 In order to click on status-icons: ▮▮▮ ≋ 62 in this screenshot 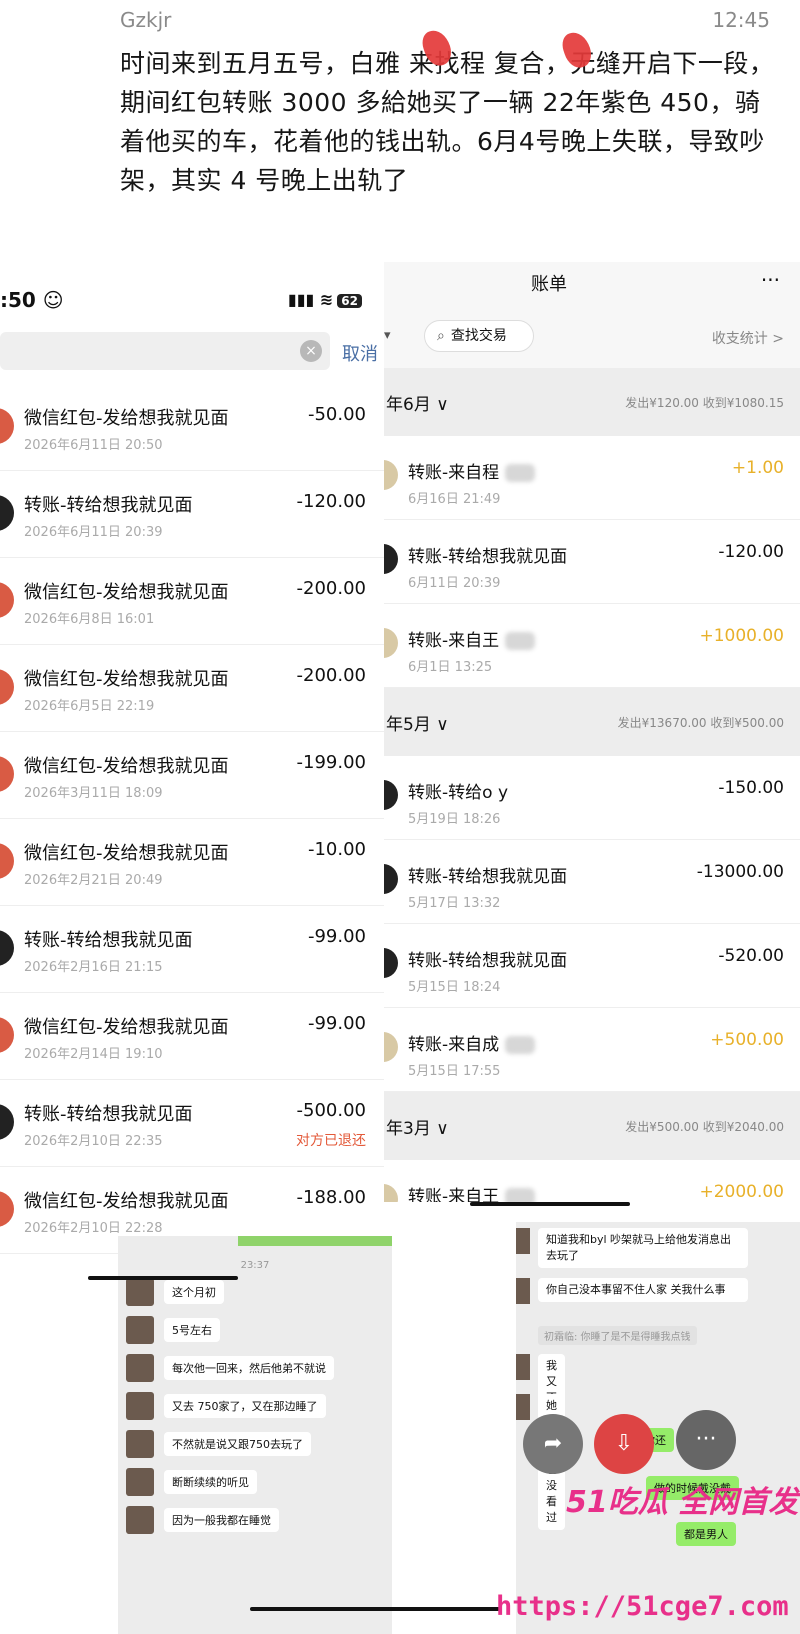, I will do `click(325, 299)`.